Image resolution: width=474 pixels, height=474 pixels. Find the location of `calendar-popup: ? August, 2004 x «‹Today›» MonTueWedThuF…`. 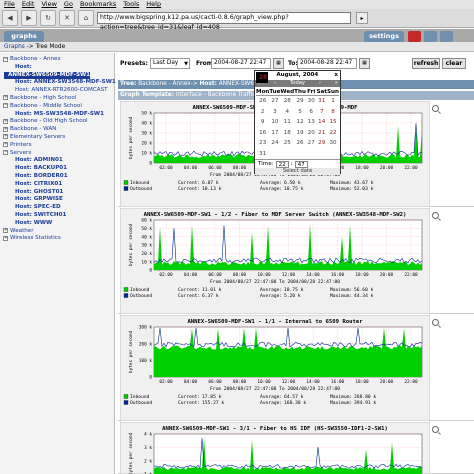

calendar-popup: ? August, 2004 x «‹Today›» MonTueWedThuF… is located at coordinates (297, 122).